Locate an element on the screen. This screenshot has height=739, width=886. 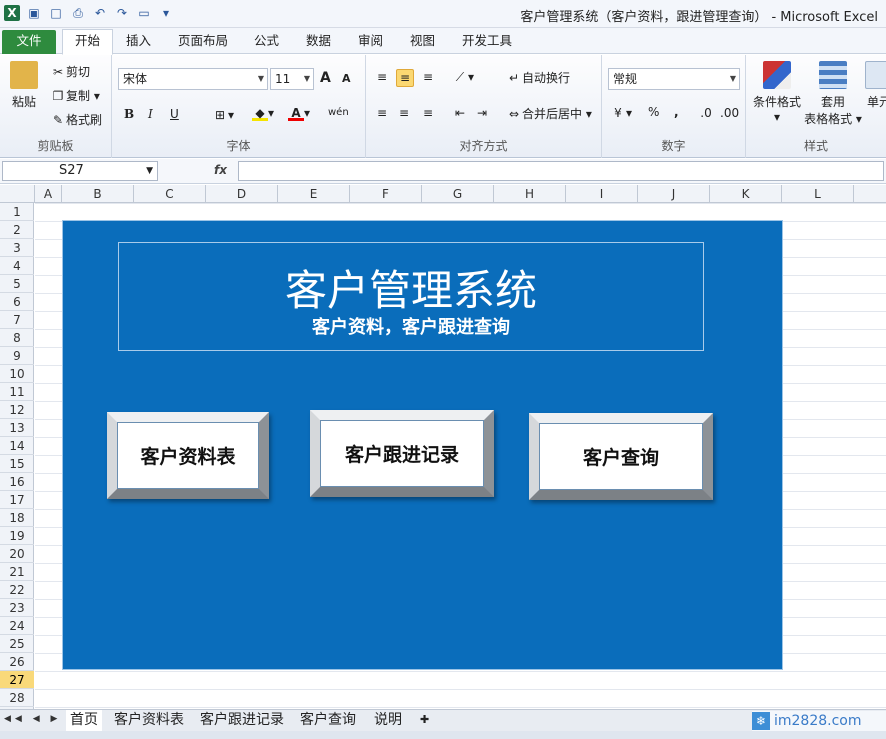
undo-icon: ↶ is located at coordinates (100, 13).